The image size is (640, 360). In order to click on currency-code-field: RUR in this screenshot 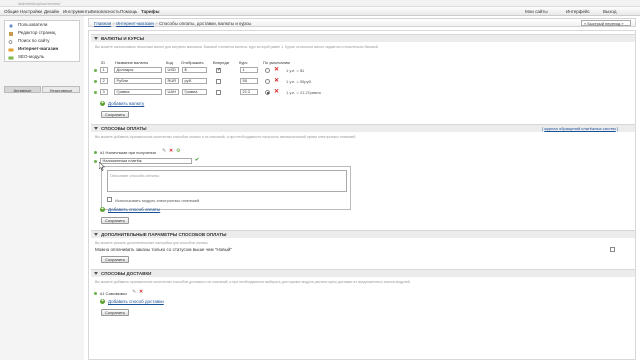, I will do `click(172, 81)`.